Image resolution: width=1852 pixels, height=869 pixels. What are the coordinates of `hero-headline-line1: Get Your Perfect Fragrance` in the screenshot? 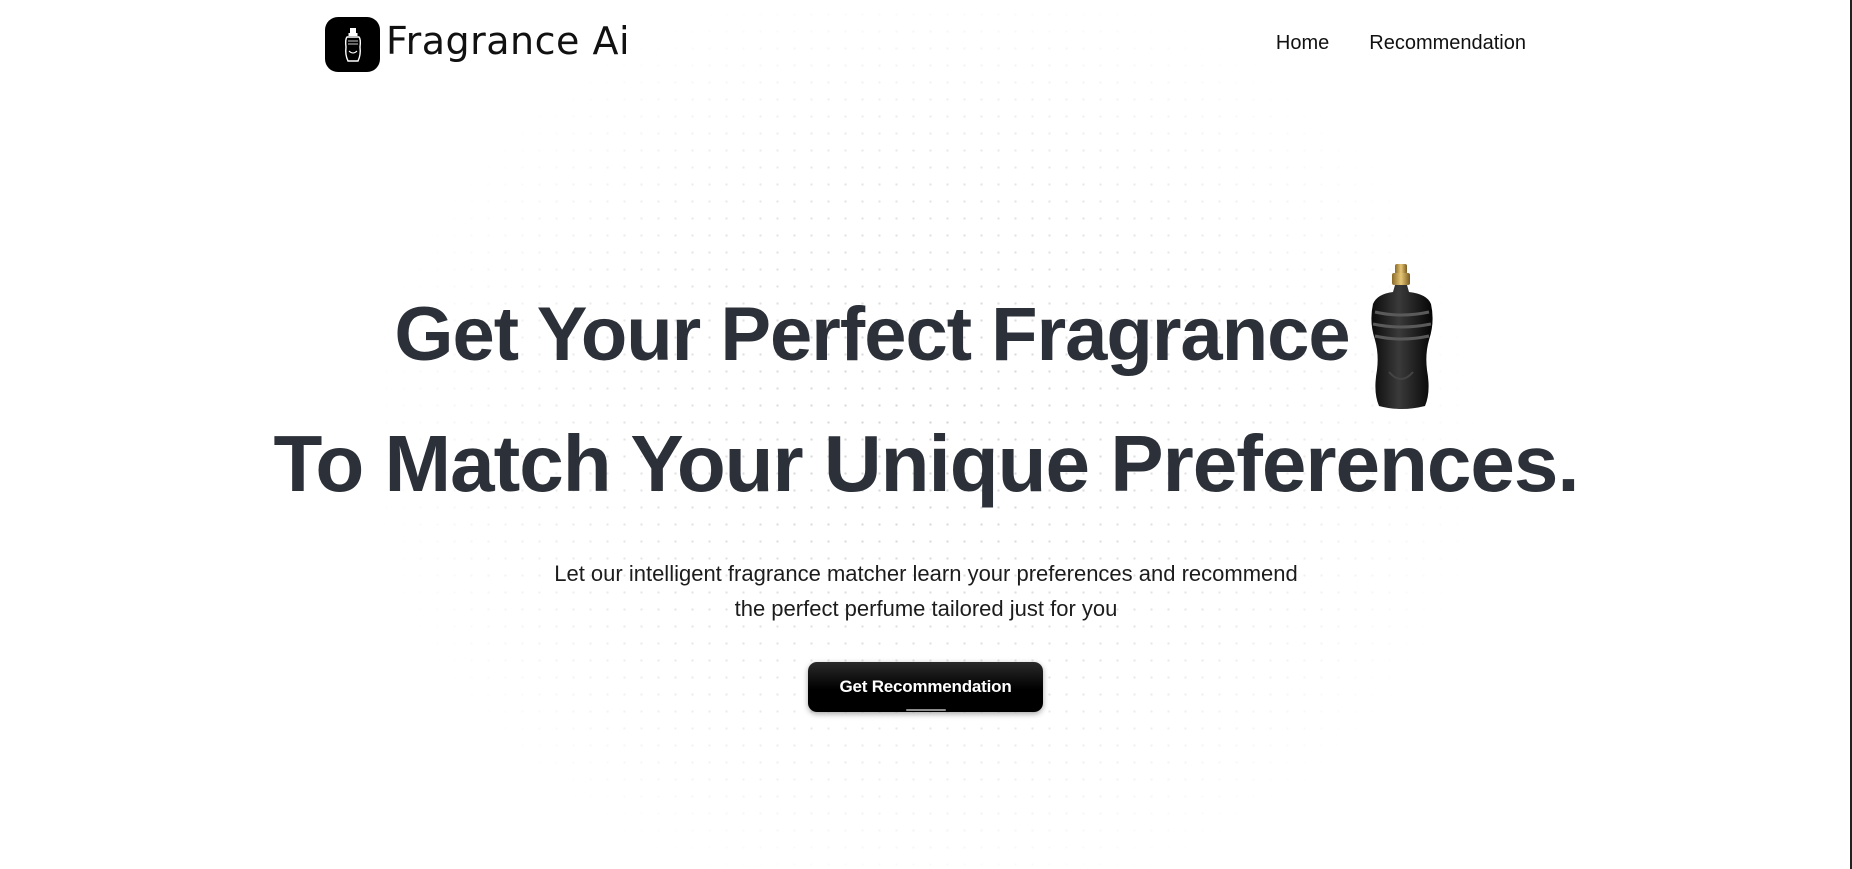 It's located at (926, 335).